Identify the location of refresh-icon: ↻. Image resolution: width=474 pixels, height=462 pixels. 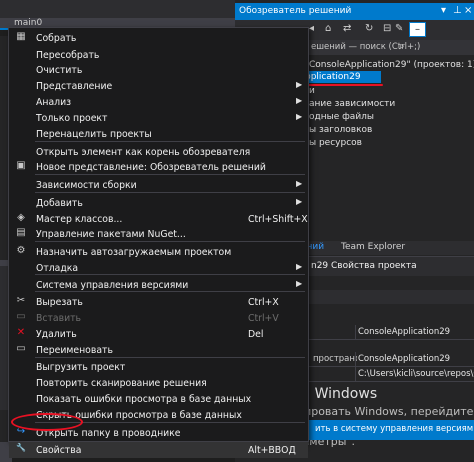
(369, 28).